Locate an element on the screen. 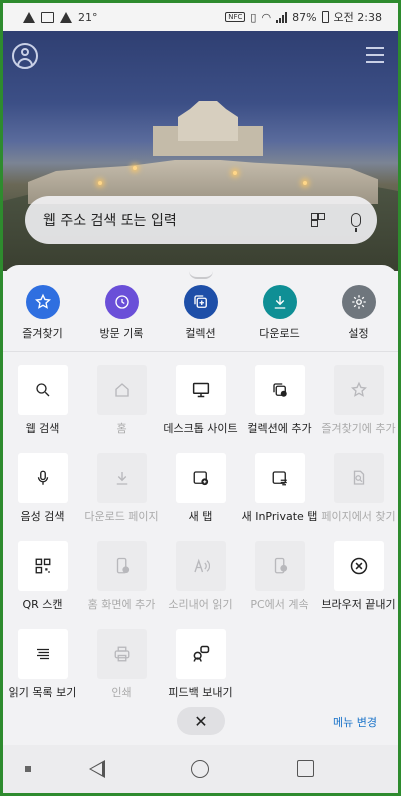  menu-add-favorite: 즐겨찾기에 추가 is located at coordinates (358, 400).